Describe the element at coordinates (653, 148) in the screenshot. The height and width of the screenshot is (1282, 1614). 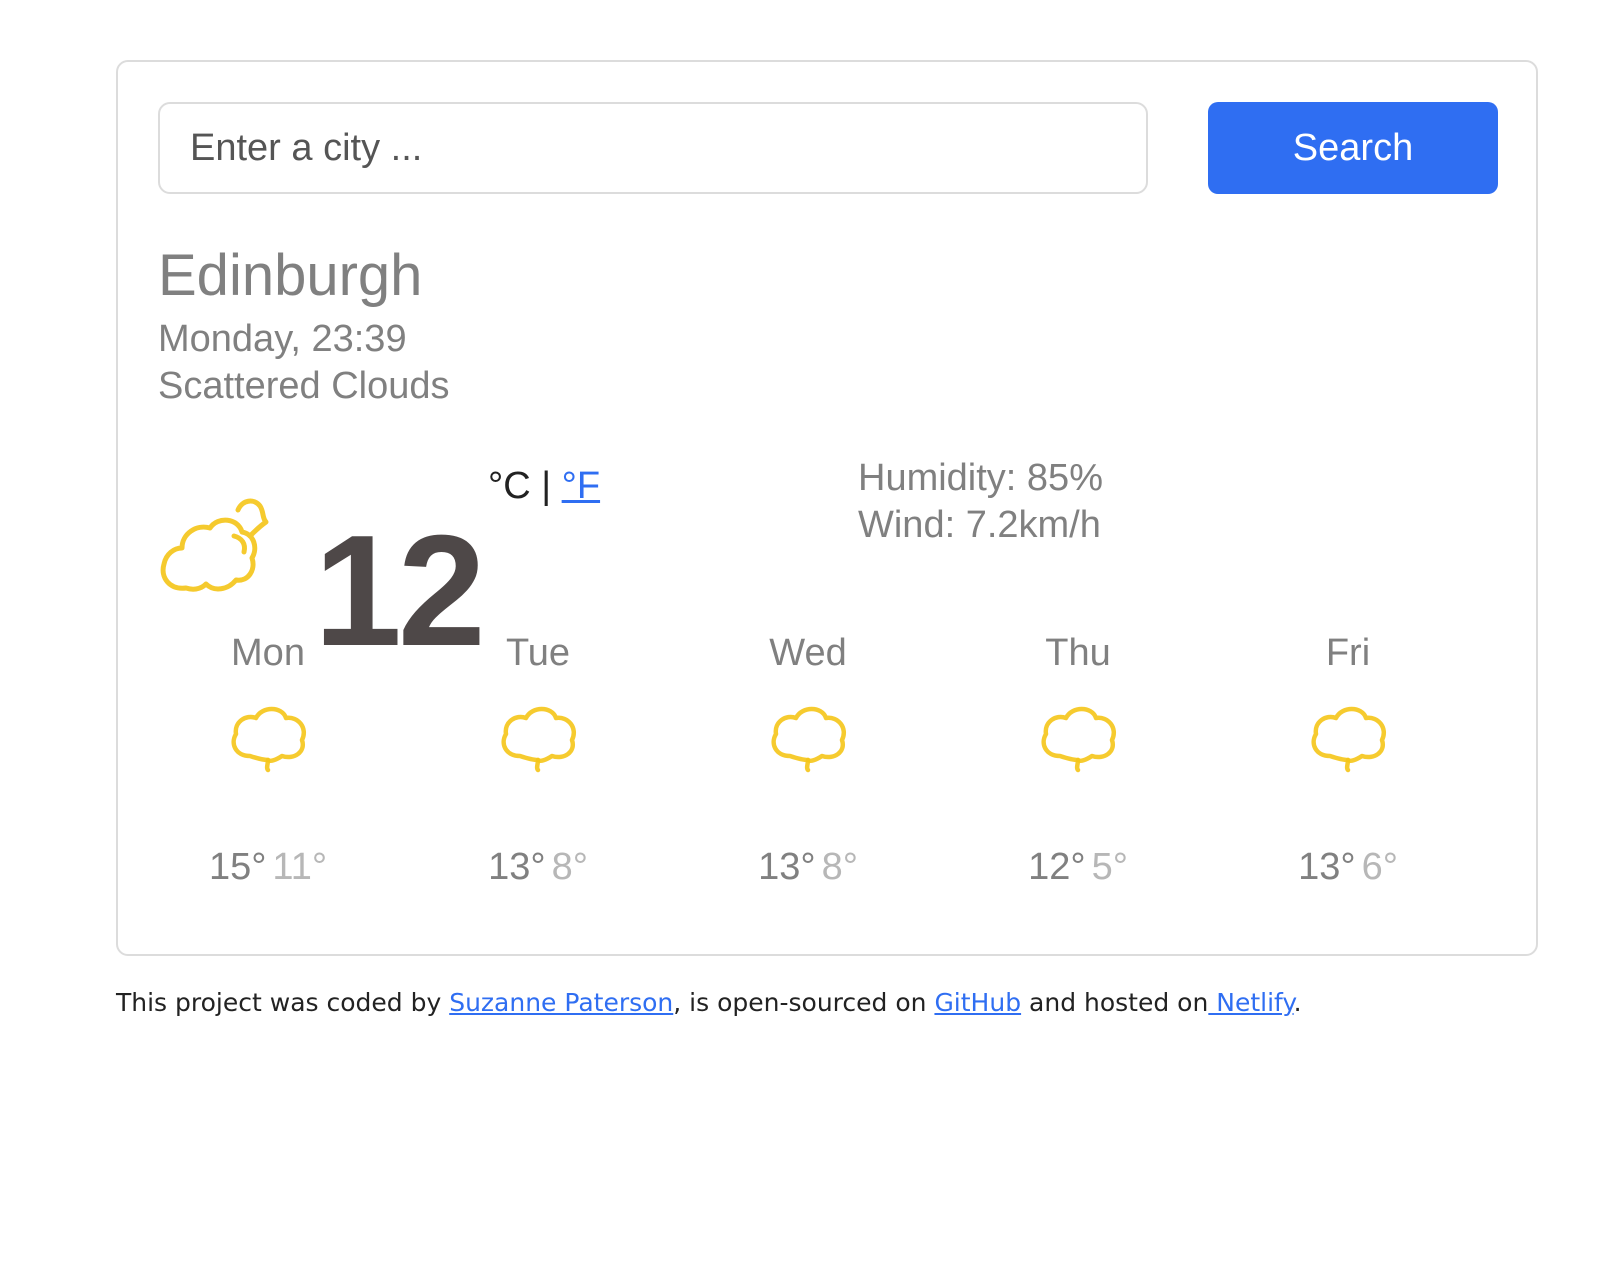
I see `city-search-input` at that location.